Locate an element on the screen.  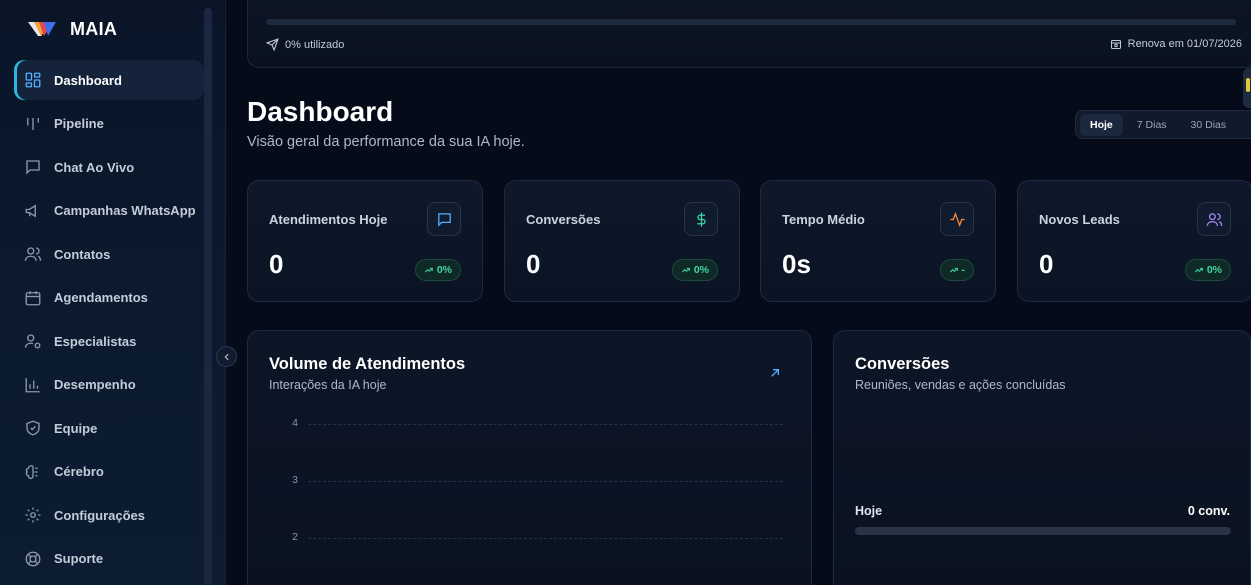
stat-label: Conversões is located at coordinates (563, 219).